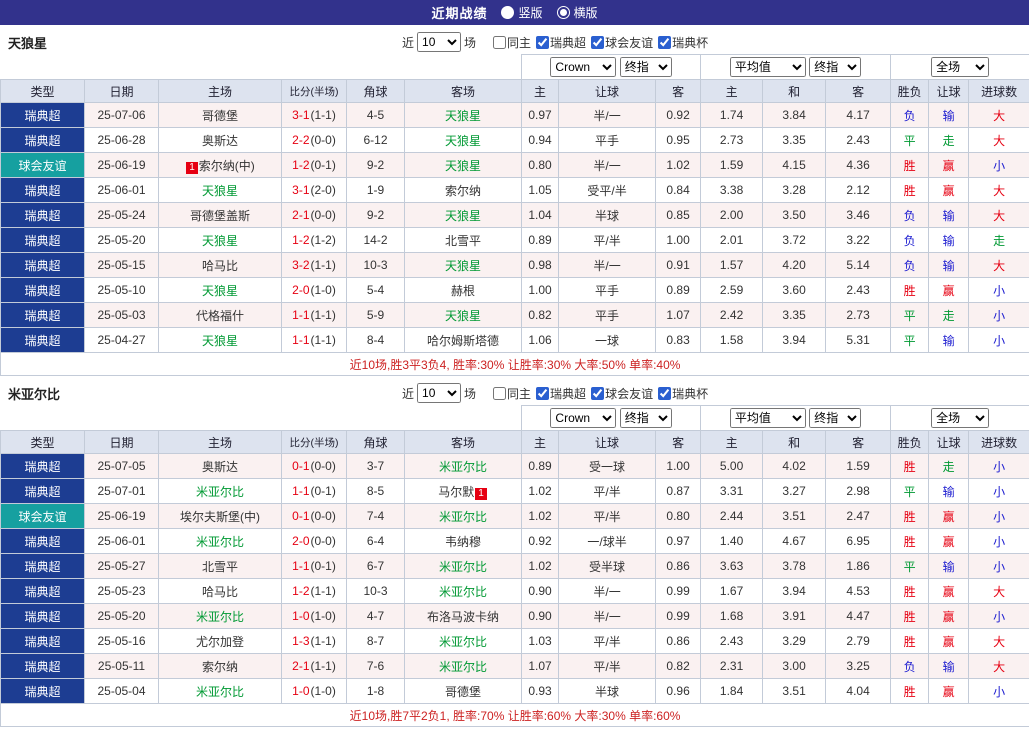  I want to click on checkbox-label: 同主, so click(519, 42).